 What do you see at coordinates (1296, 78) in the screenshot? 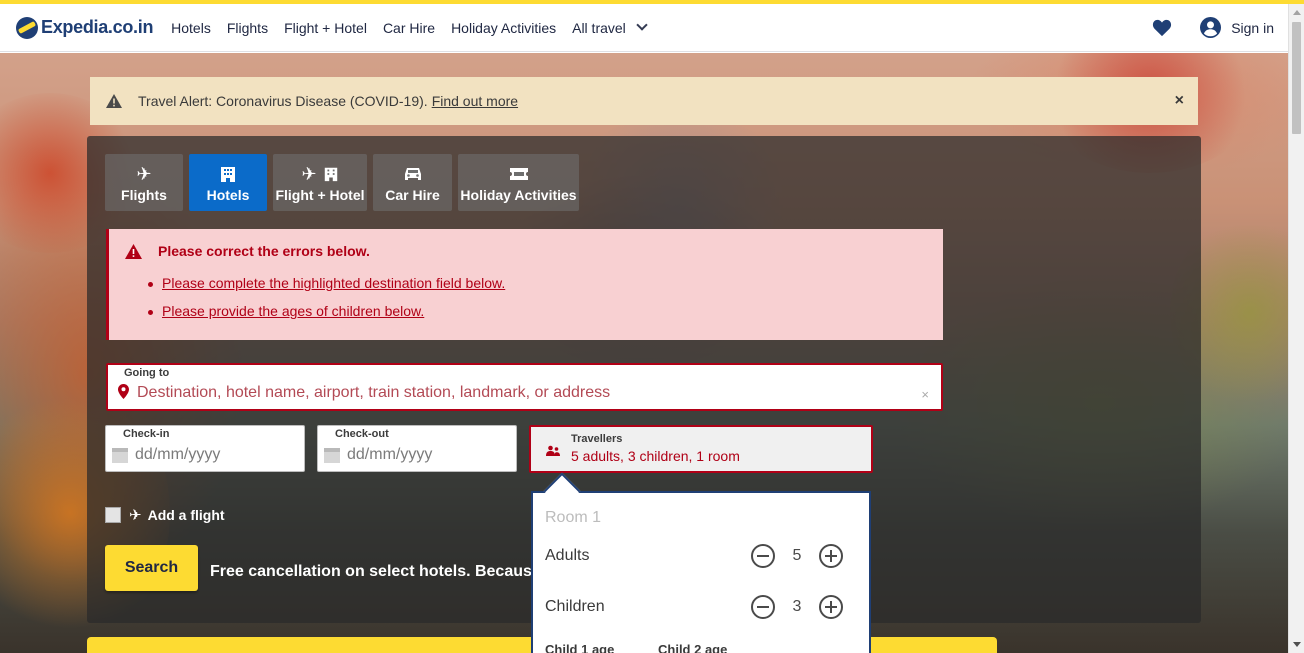
I see `scroll-thumb` at bounding box center [1296, 78].